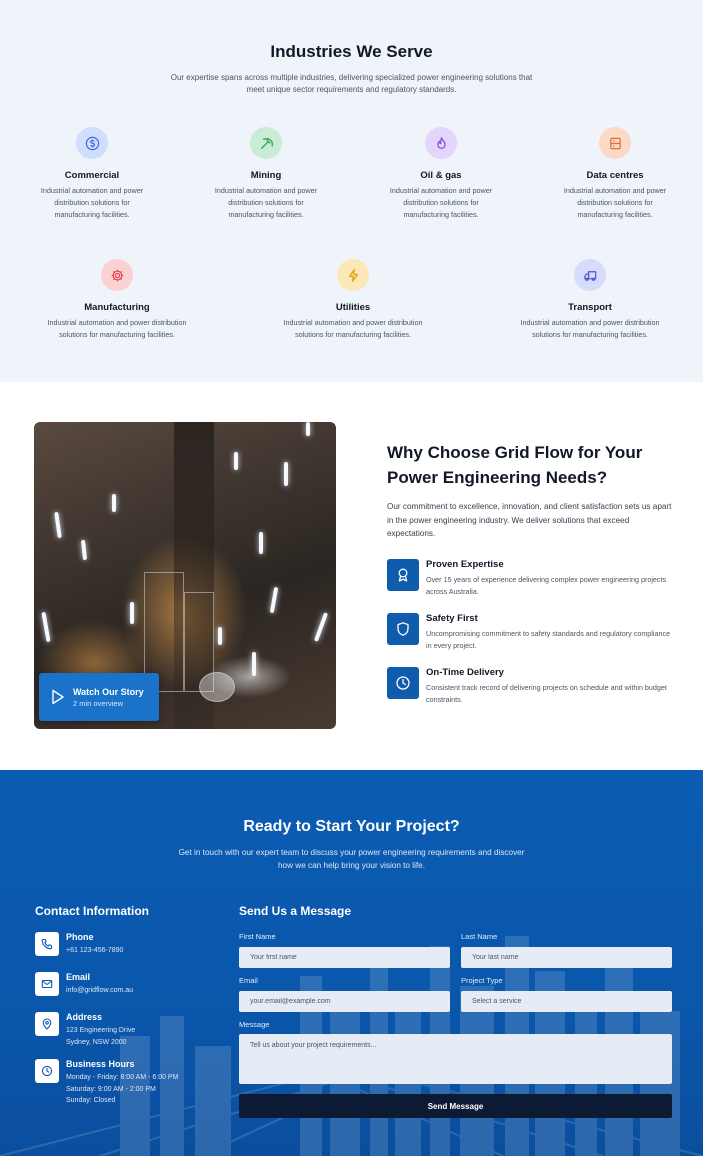 The height and width of the screenshot is (1156, 703). I want to click on project-type-label: Project Type, so click(482, 980).